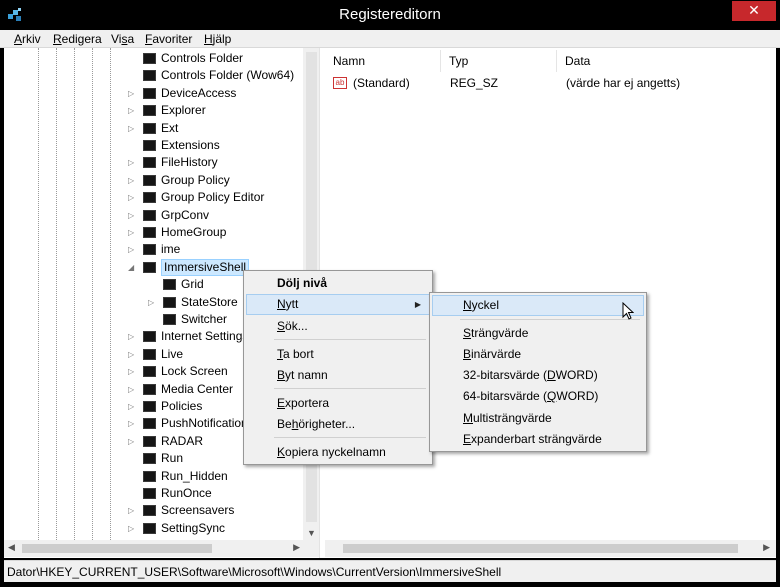  Describe the element at coordinates (295, 354) in the screenshot. I see `menu-item-label: Ta bort` at that location.